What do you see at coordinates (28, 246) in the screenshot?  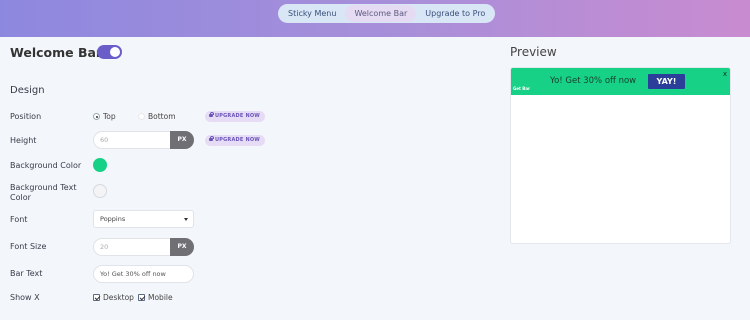 I see `font-size-label: Font Size` at bounding box center [28, 246].